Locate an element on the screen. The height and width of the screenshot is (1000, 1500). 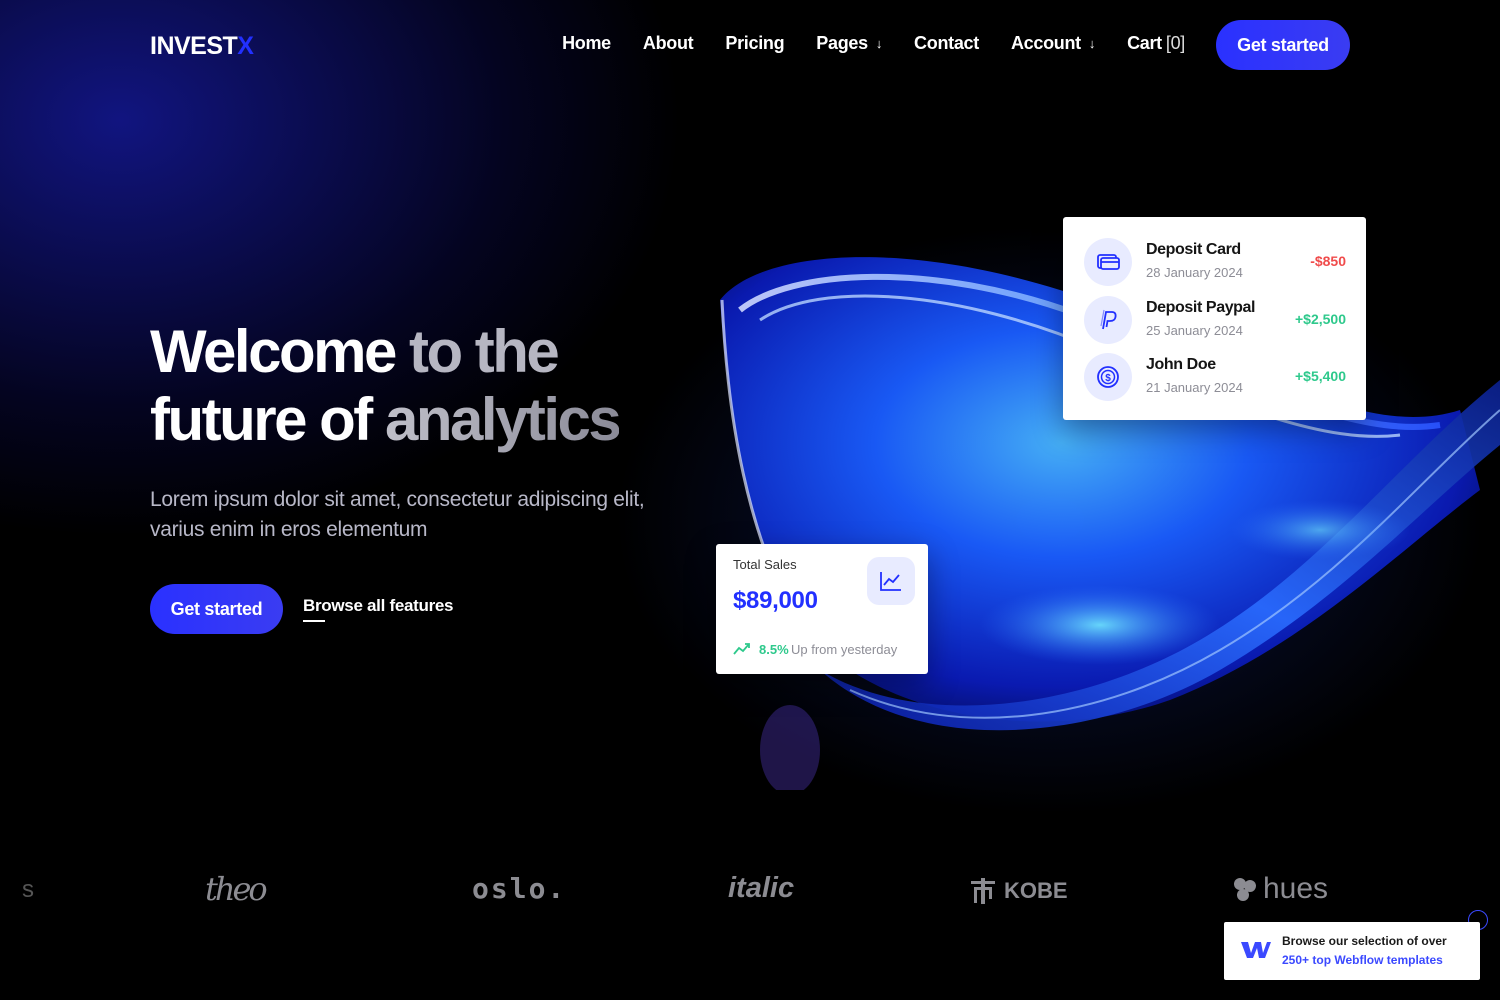
browse-underline is located at coordinates (314, 621).